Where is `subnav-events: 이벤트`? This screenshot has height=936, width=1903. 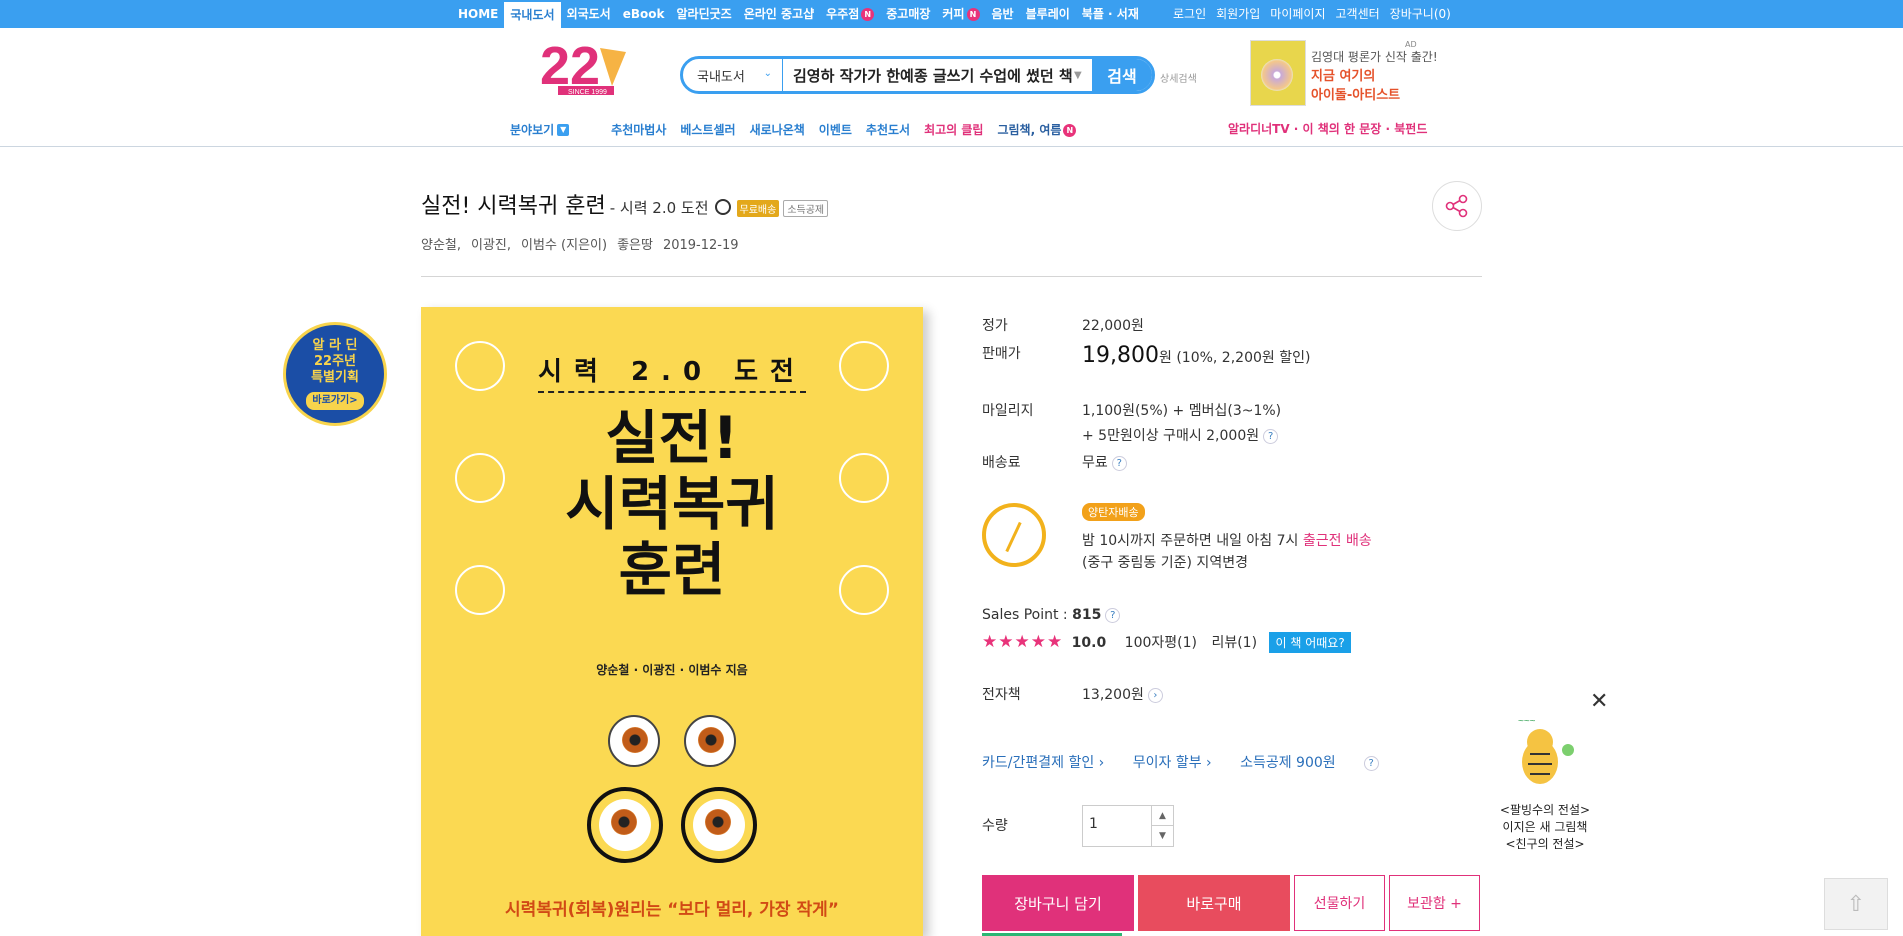 subnav-events: 이벤트 is located at coordinates (835, 129).